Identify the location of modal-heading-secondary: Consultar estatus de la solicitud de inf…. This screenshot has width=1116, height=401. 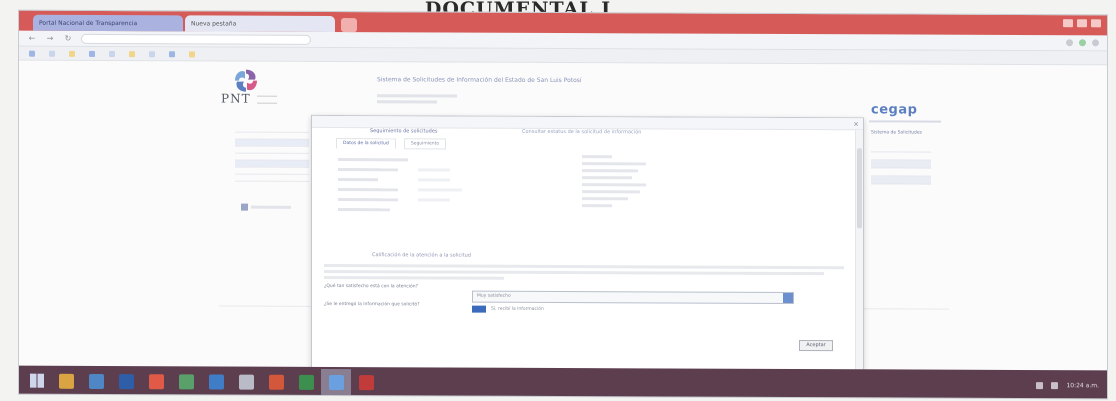
(581, 132).